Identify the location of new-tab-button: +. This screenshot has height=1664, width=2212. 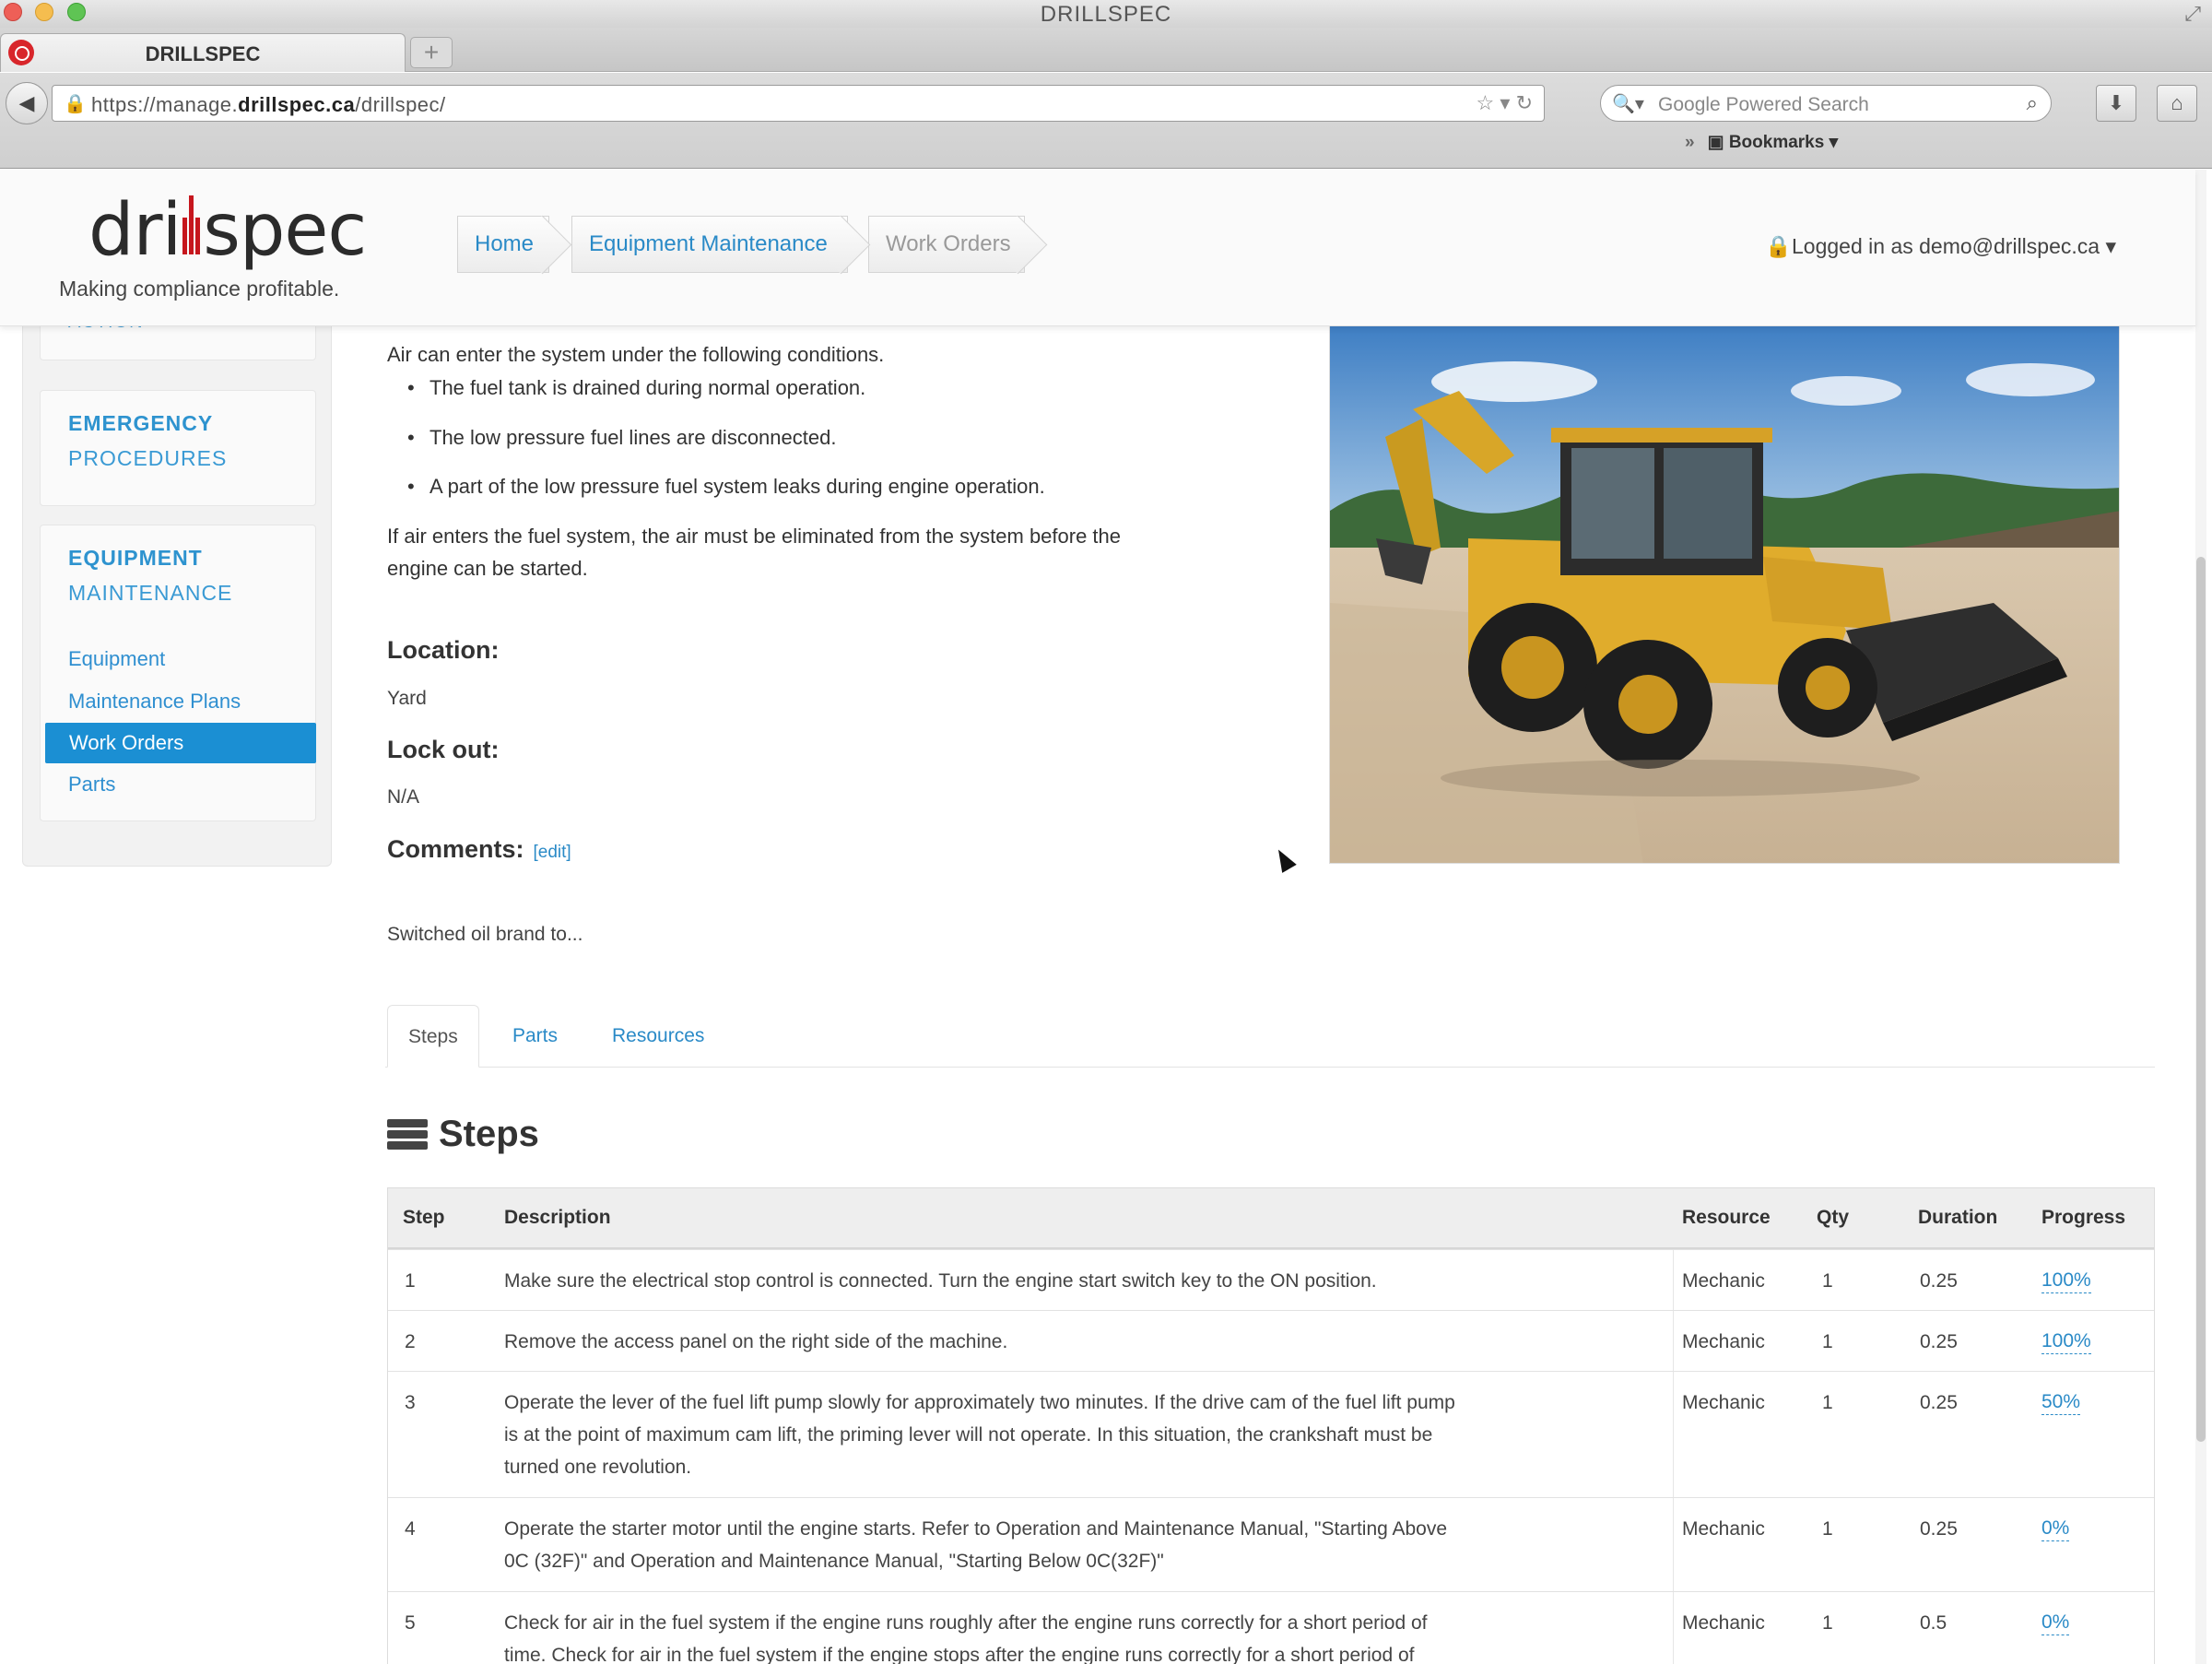
(431, 52).